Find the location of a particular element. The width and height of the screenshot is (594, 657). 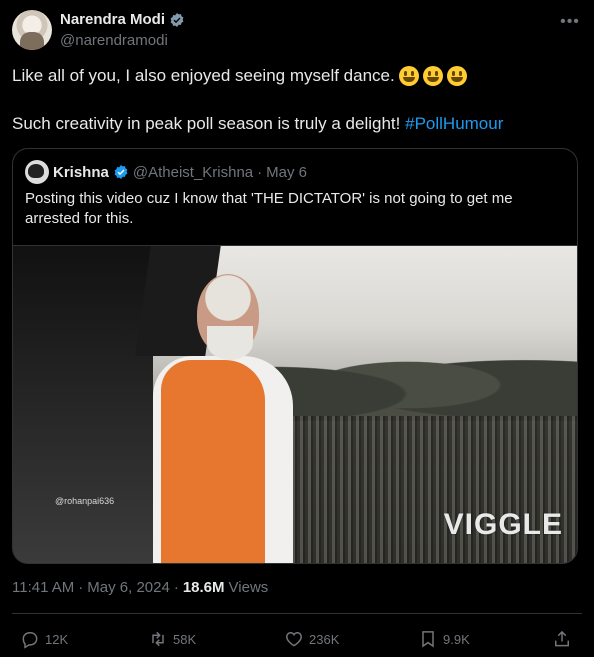

repost-button: 58K is located at coordinates (172, 639).